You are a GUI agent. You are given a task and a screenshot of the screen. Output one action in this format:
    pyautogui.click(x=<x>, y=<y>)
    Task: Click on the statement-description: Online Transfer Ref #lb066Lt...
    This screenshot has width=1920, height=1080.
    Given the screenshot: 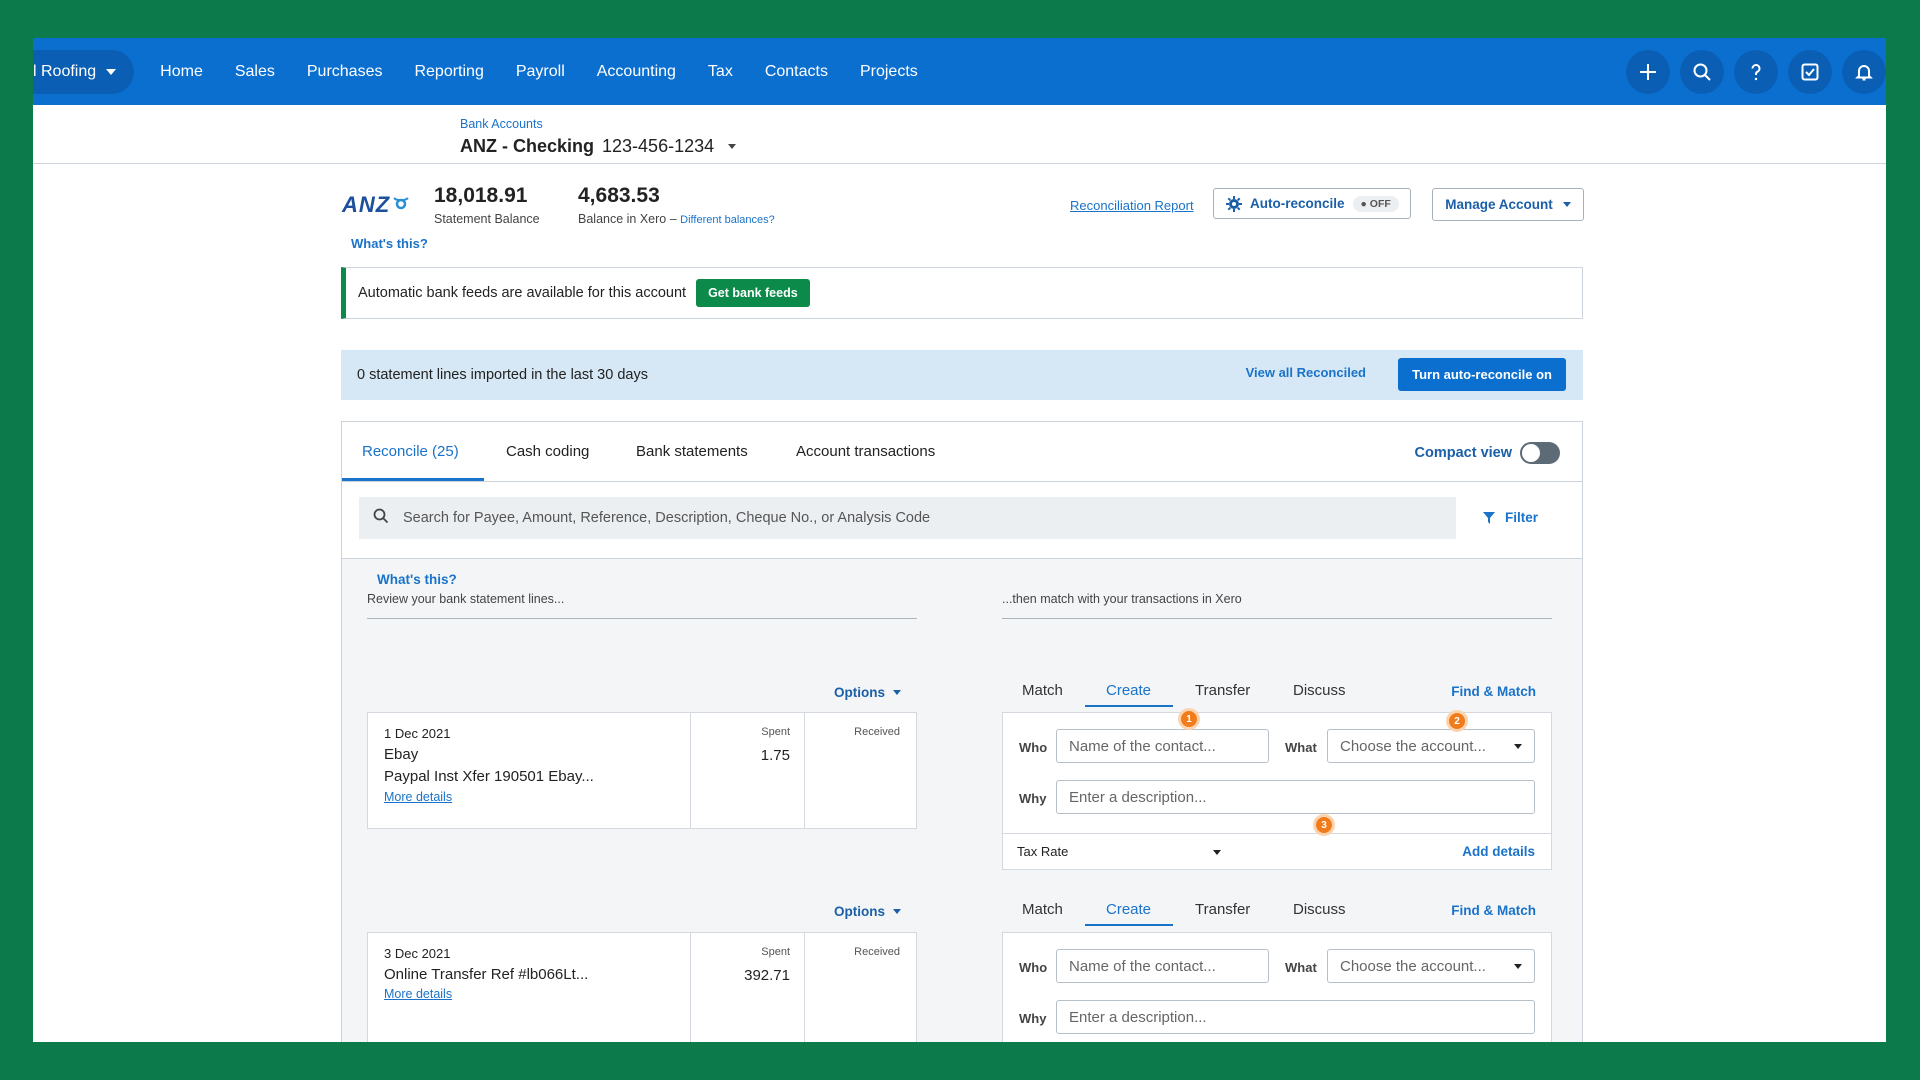 What is the action you would take?
    pyautogui.click(x=486, y=974)
    